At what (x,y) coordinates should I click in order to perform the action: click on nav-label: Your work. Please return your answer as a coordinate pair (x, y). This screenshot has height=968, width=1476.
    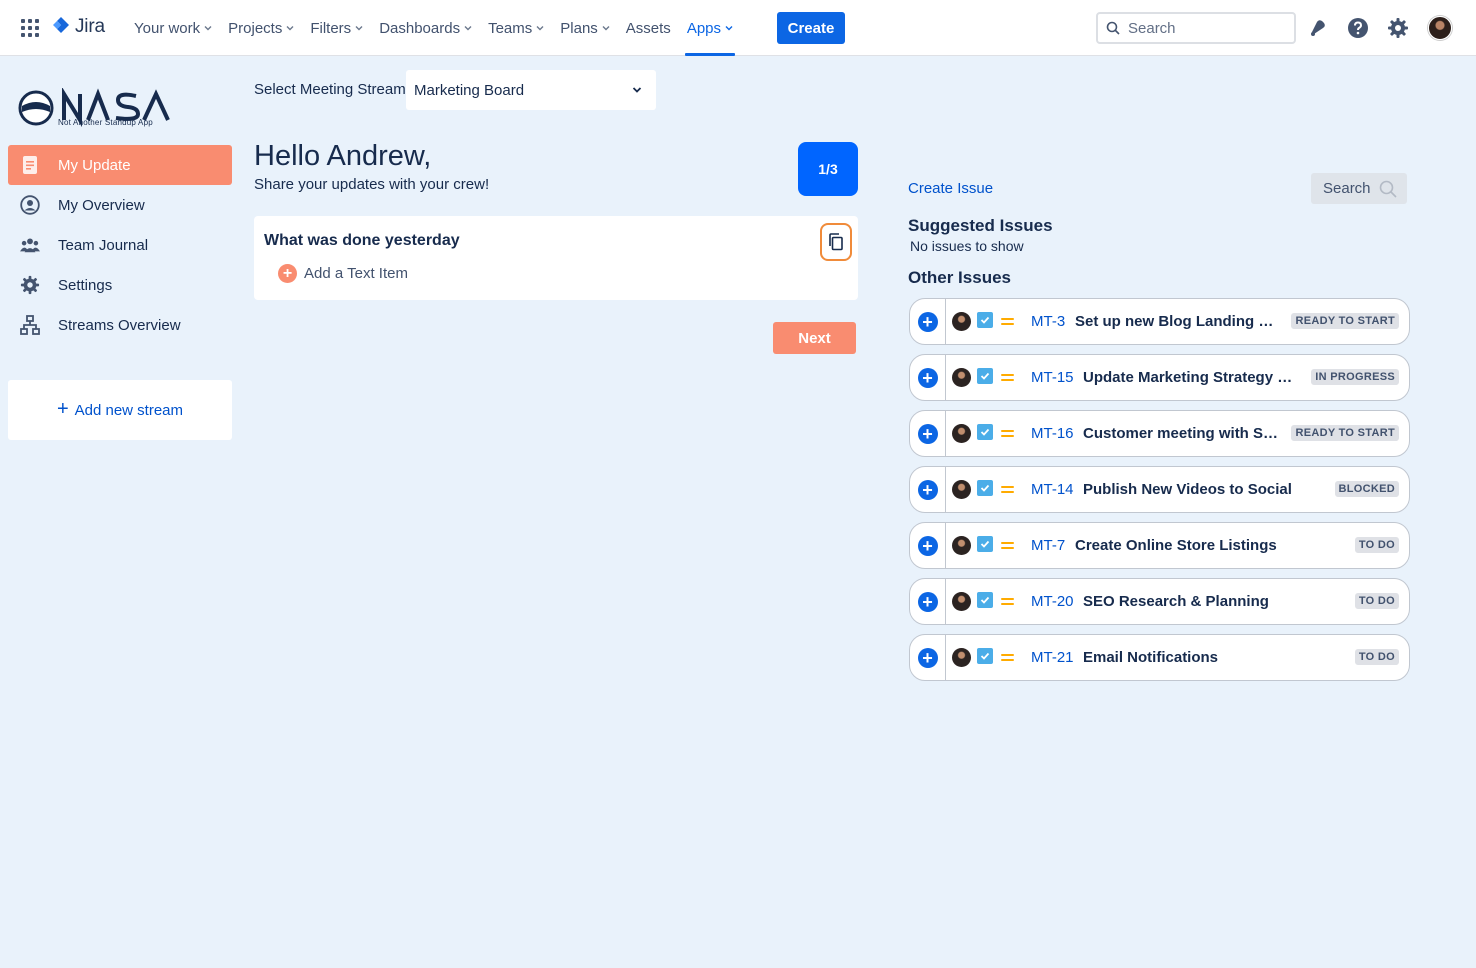
    Looking at the image, I should click on (167, 28).